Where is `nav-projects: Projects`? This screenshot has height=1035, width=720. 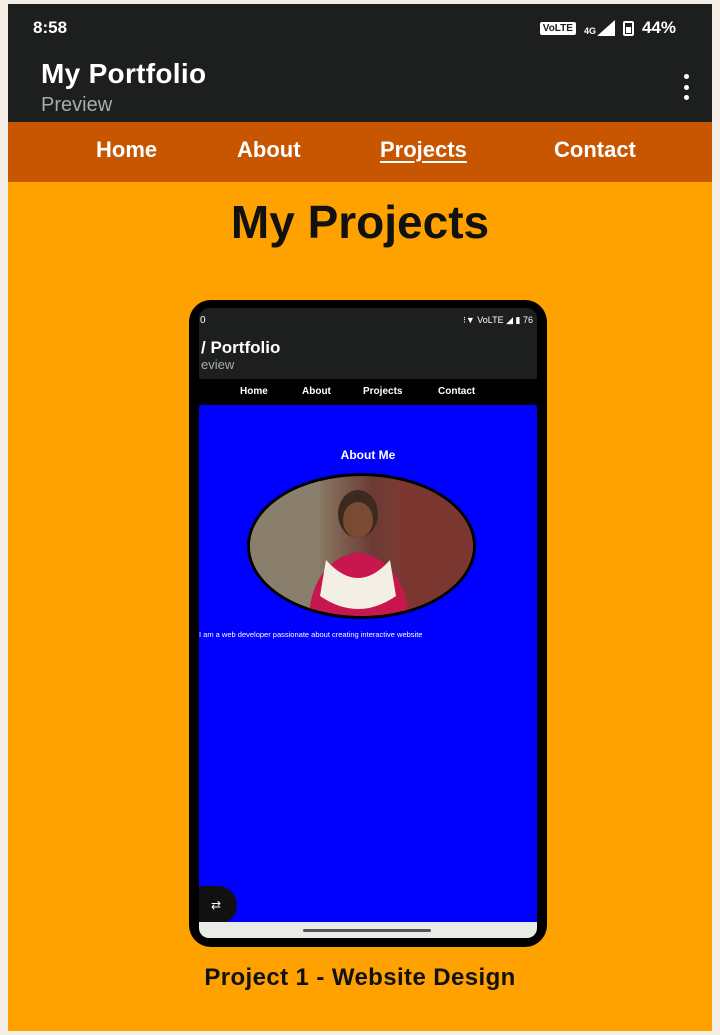
nav-projects: Projects is located at coordinates (423, 150).